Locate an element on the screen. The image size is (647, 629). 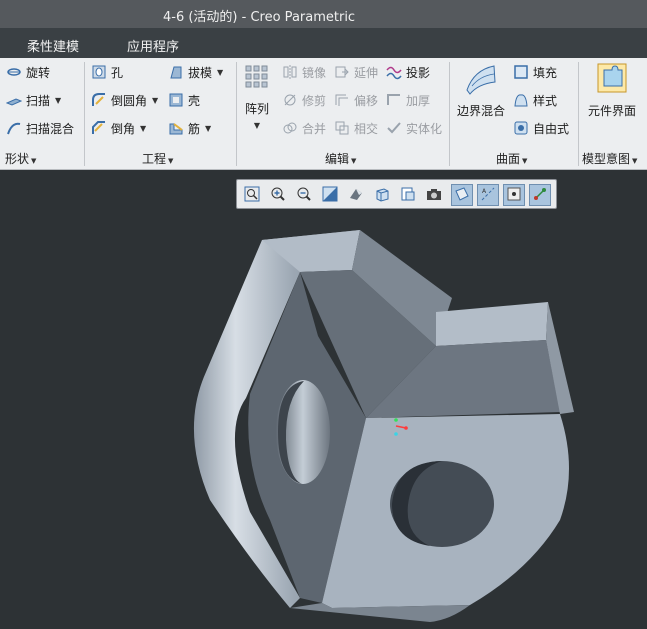
window-title: 4-6 (活动的) - Creo Parametric is located at coordinates (259, 17).